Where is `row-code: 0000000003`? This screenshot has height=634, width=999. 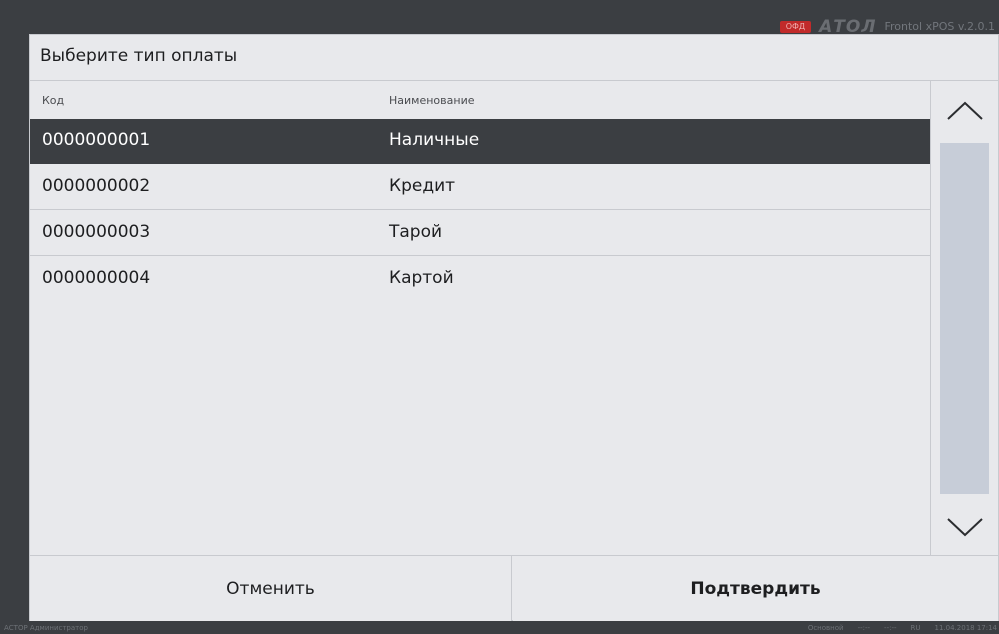
row-code: 0000000003 is located at coordinates (96, 232).